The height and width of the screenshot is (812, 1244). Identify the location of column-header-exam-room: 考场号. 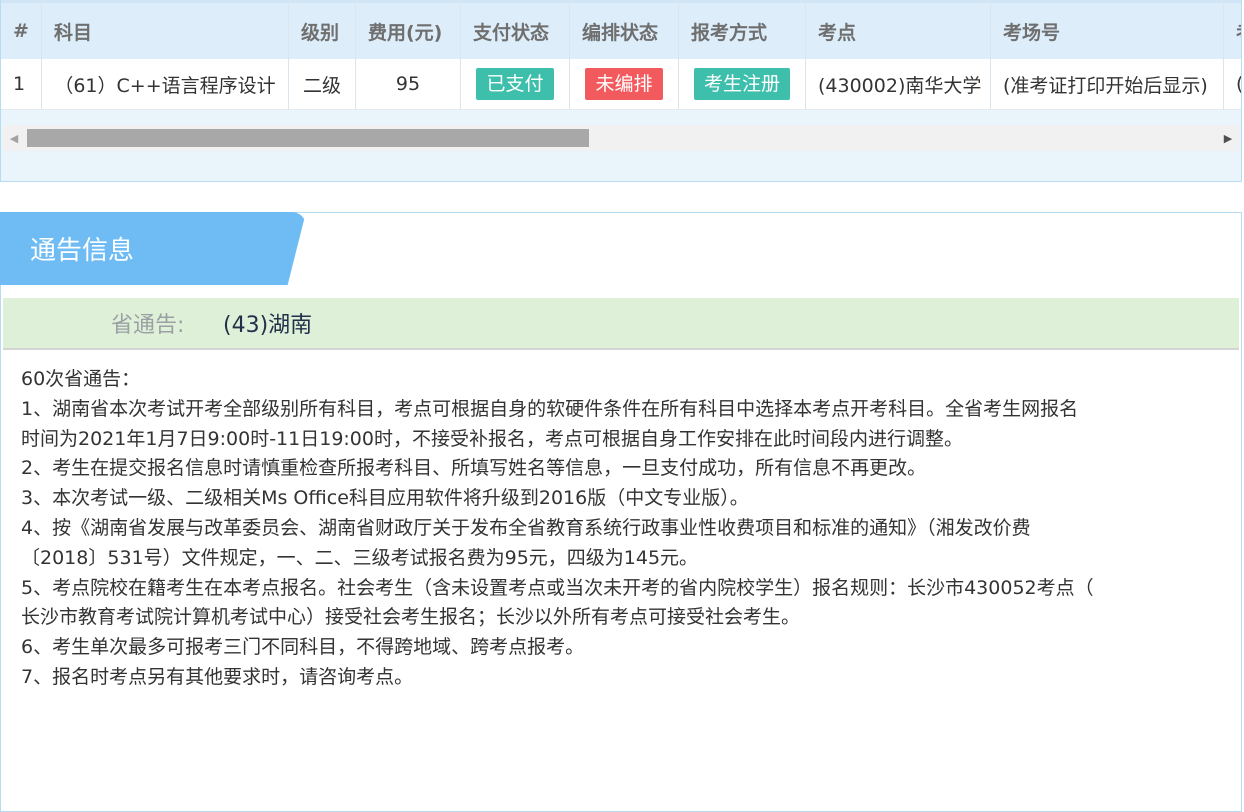
(1107, 31).